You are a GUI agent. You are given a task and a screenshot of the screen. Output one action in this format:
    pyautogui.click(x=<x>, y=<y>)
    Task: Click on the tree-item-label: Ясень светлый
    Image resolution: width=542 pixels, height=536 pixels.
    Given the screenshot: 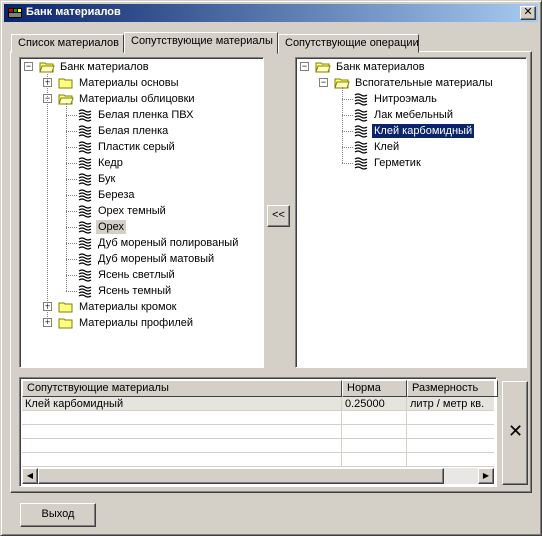 What is the action you would take?
    pyautogui.click(x=136, y=275)
    